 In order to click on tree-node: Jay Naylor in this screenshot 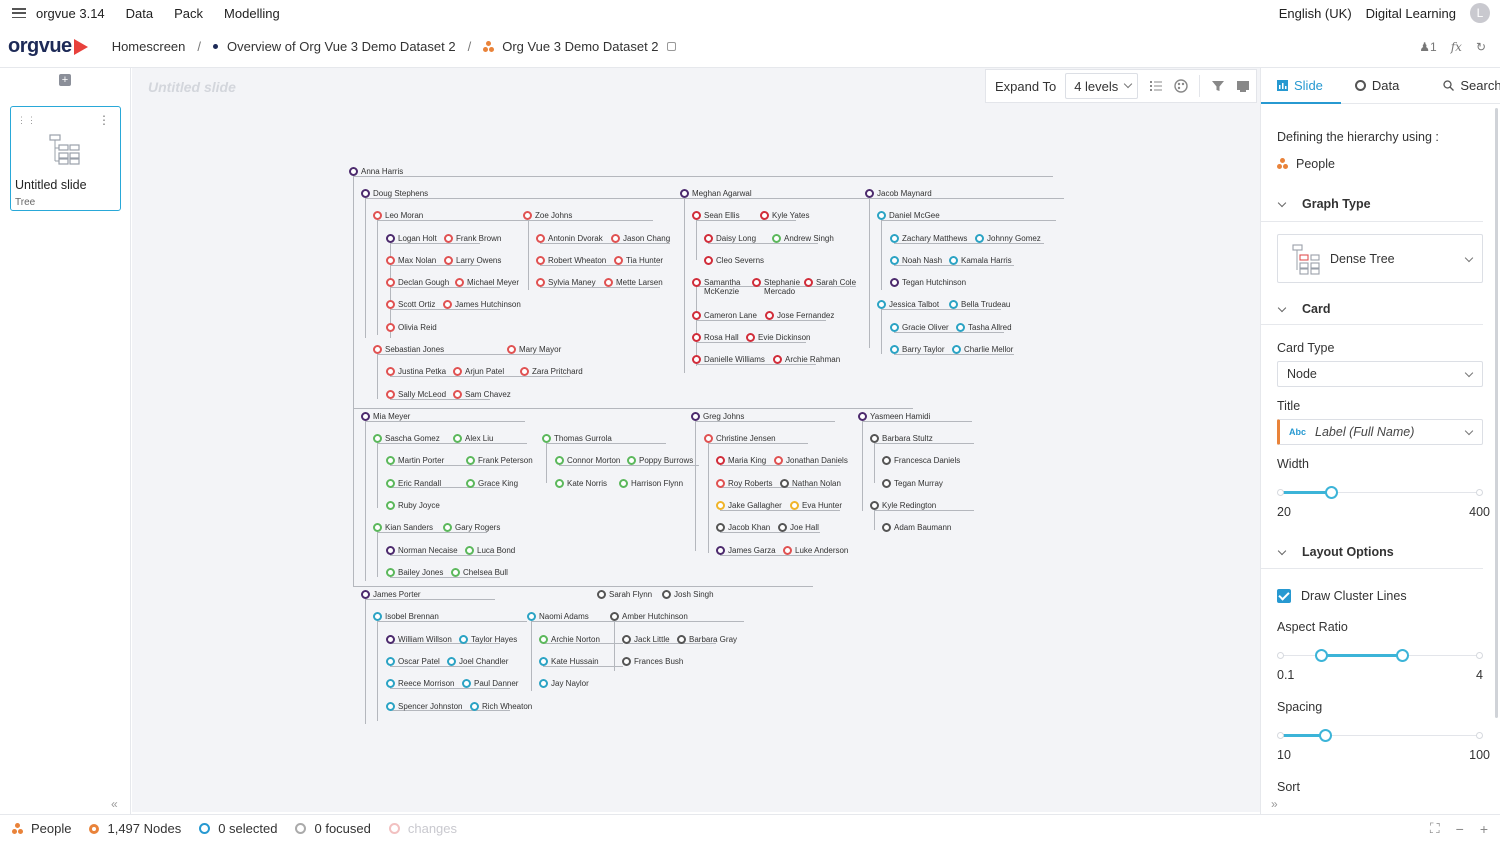, I will do `click(564, 683)`.